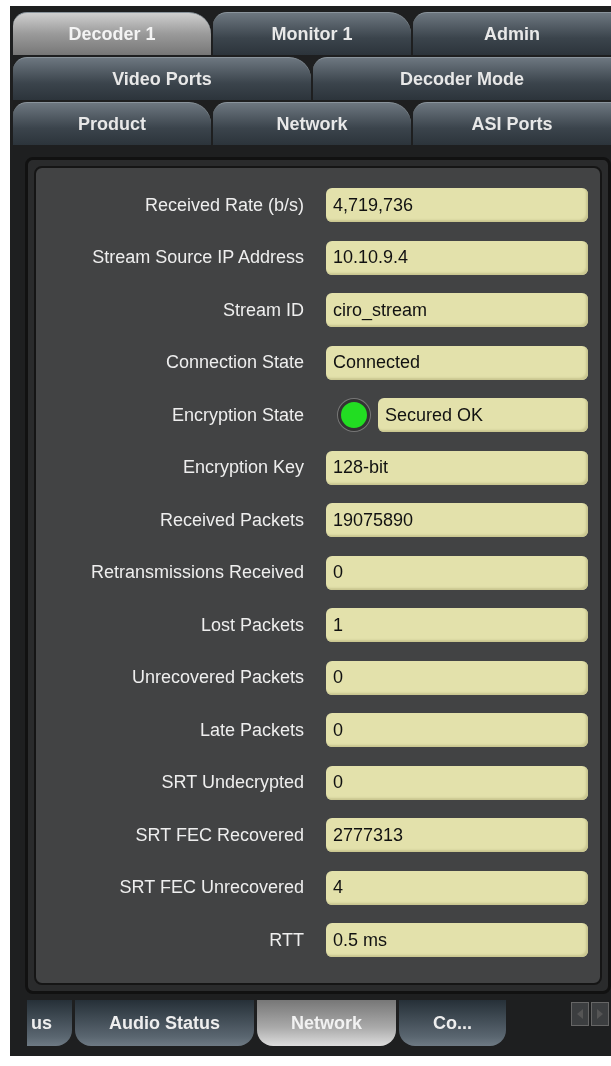 This screenshot has width=611, height=1066. Describe the element at coordinates (462, 78) in the screenshot. I see `tab: Decoder Mode` at that location.